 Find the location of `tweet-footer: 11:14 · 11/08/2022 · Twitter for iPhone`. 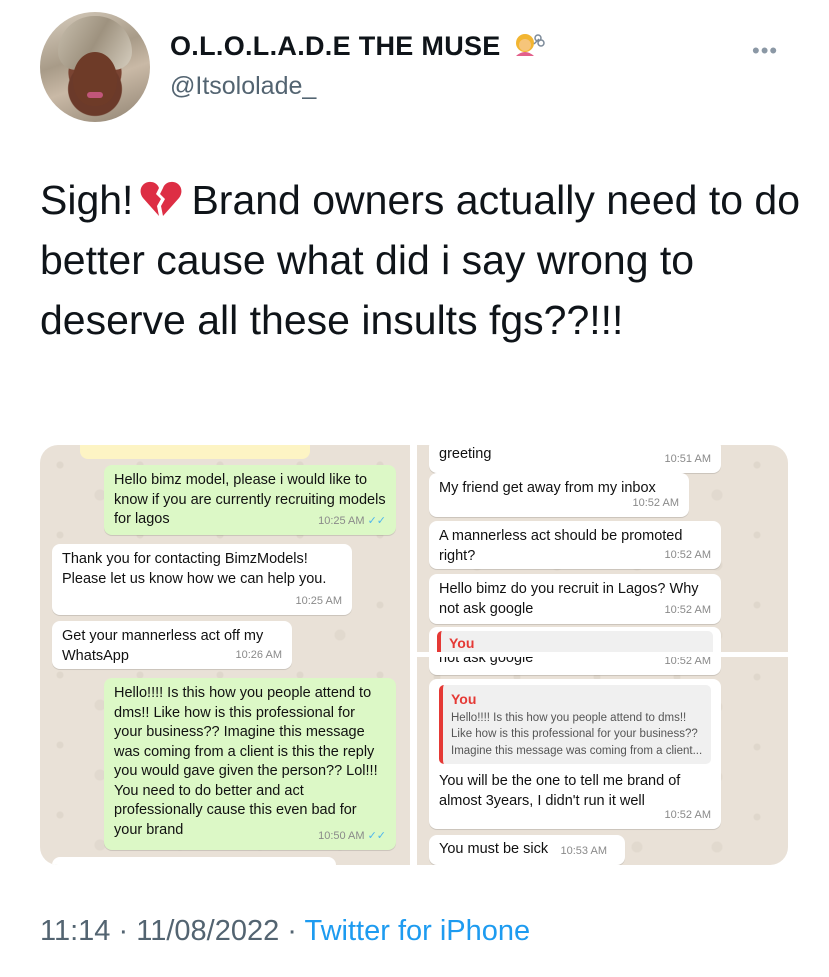

tweet-footer: 11:14 · 11/08/2022 · Twitter for iPhone is located at coordinates (285, 931).